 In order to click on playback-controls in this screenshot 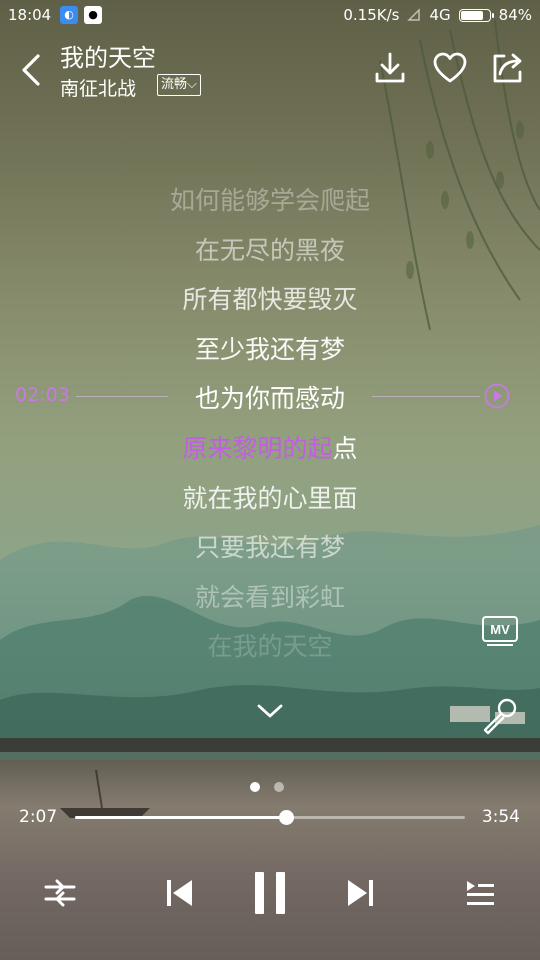, I will do `click(270, 892)`.